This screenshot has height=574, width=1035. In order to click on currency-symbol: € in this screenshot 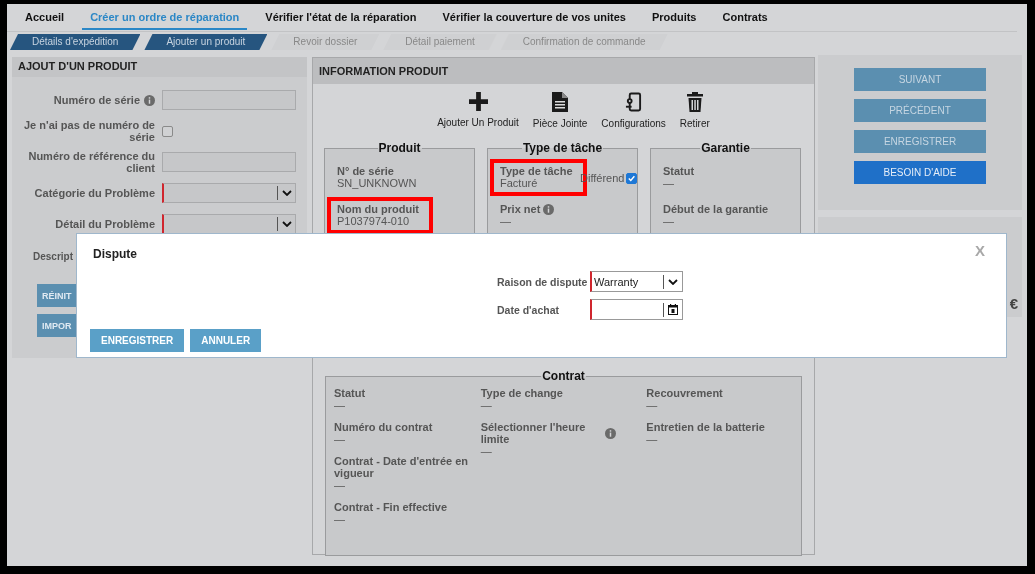, I will do `click(1013, 303)`.